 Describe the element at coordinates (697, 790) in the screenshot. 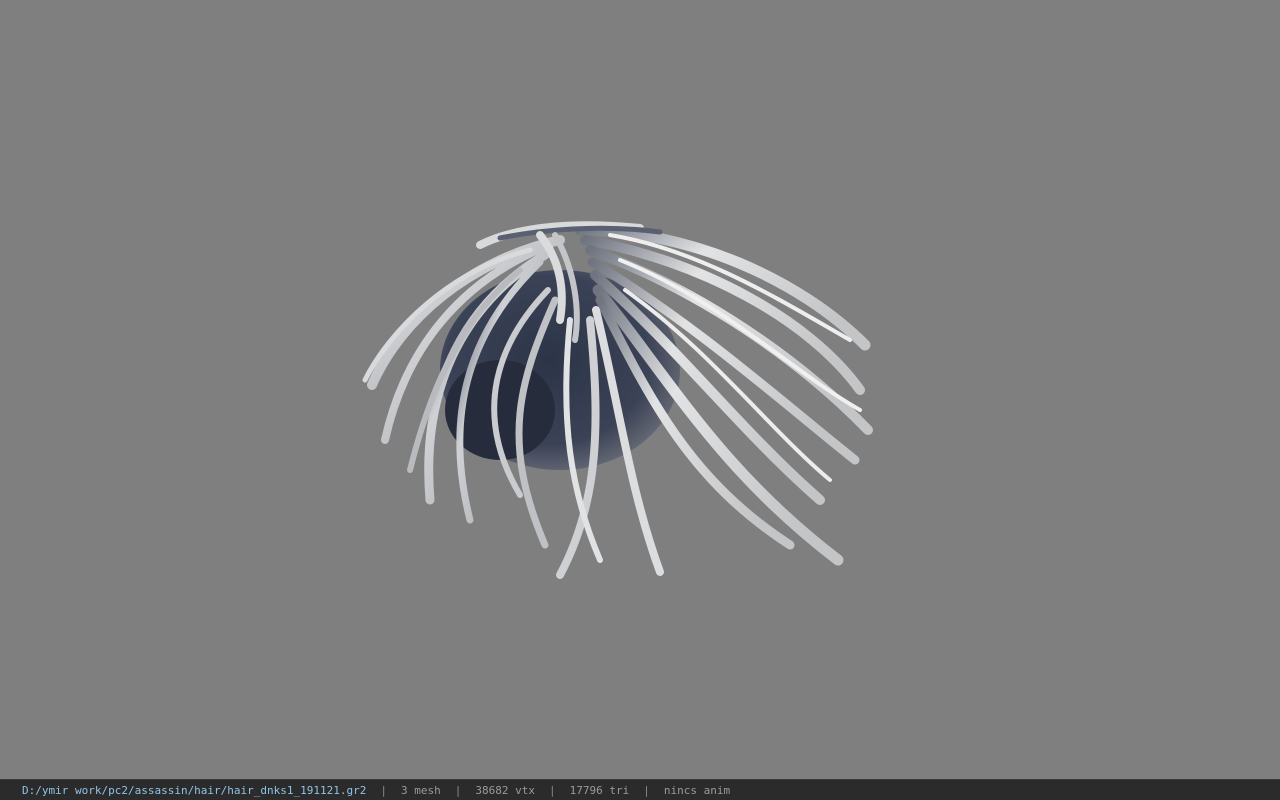

I see `animation-status-label: nincs anim` at that location.